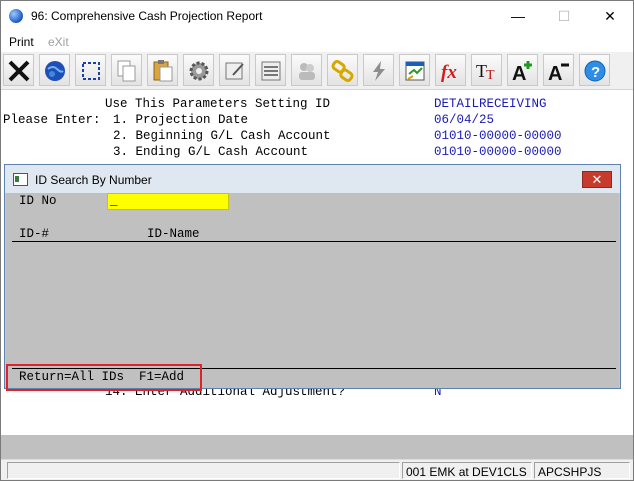 The width and height of the screenshot is (634, 481). I want to click on ending-account-value: 01010-00000-00000, so click(498, 152).